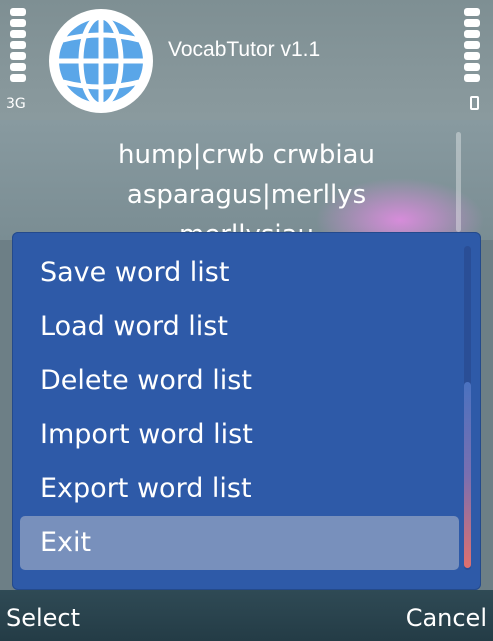 The image size is (493, 641). I want to click on select-softkey: Select, so click(43, 618).